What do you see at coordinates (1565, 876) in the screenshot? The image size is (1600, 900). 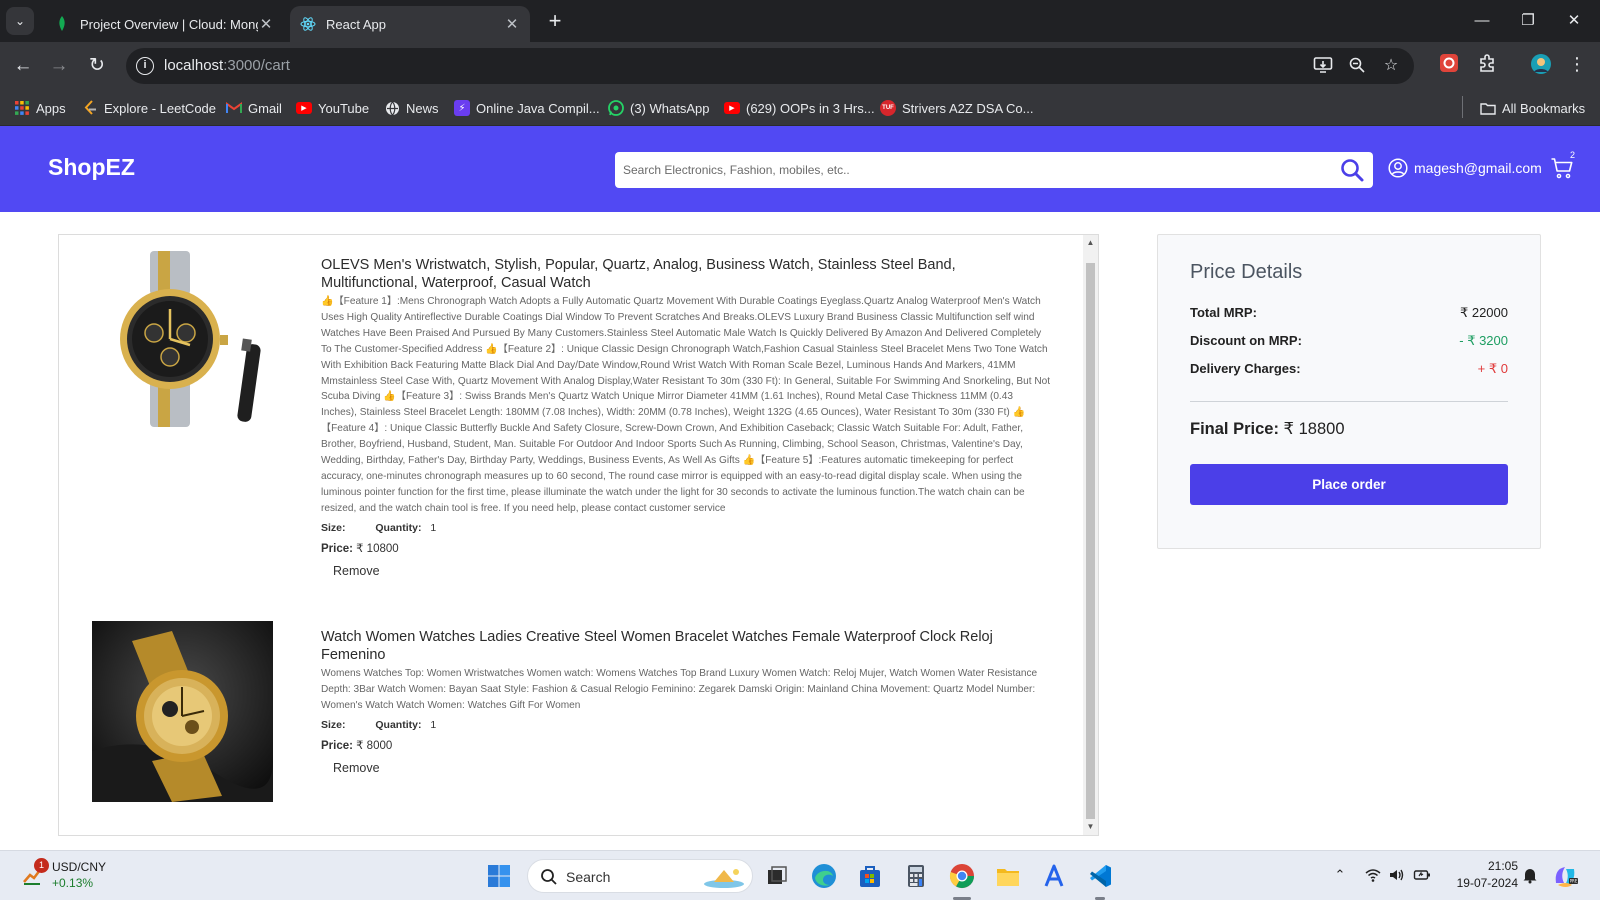 I see `copilot-icon: PRE` at bounding box center [1565, 876].